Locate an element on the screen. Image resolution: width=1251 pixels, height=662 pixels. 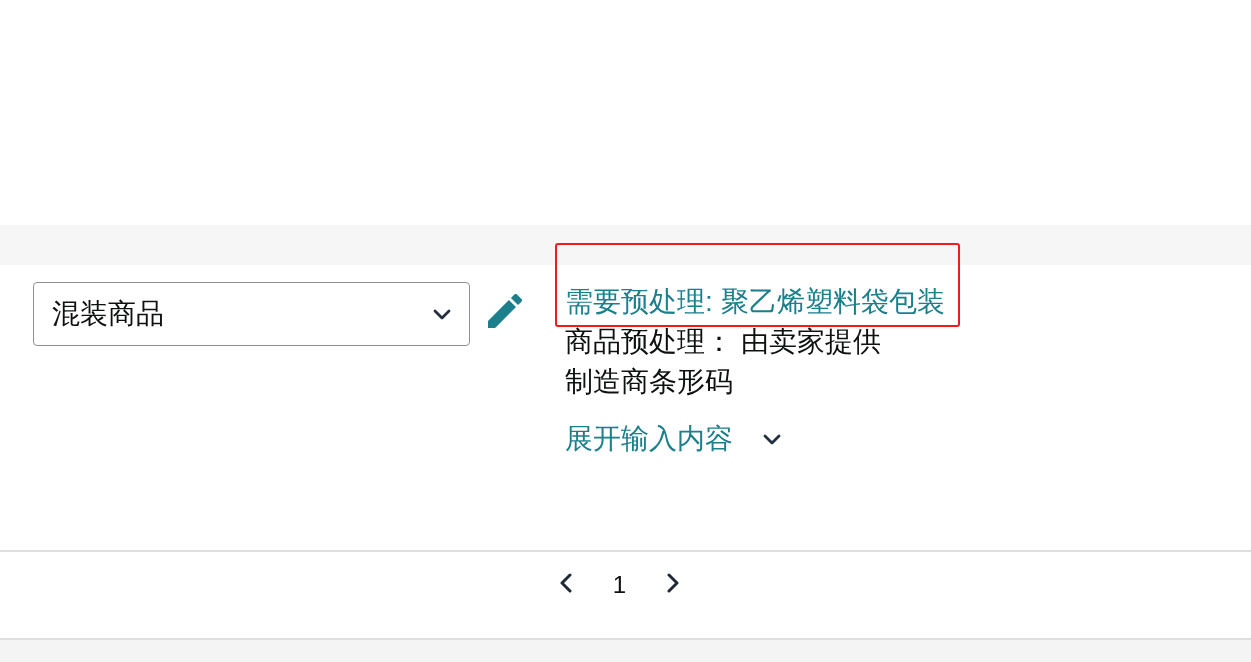
prep-info-text: 制造商条形码 is located at coordinates (649, 382).